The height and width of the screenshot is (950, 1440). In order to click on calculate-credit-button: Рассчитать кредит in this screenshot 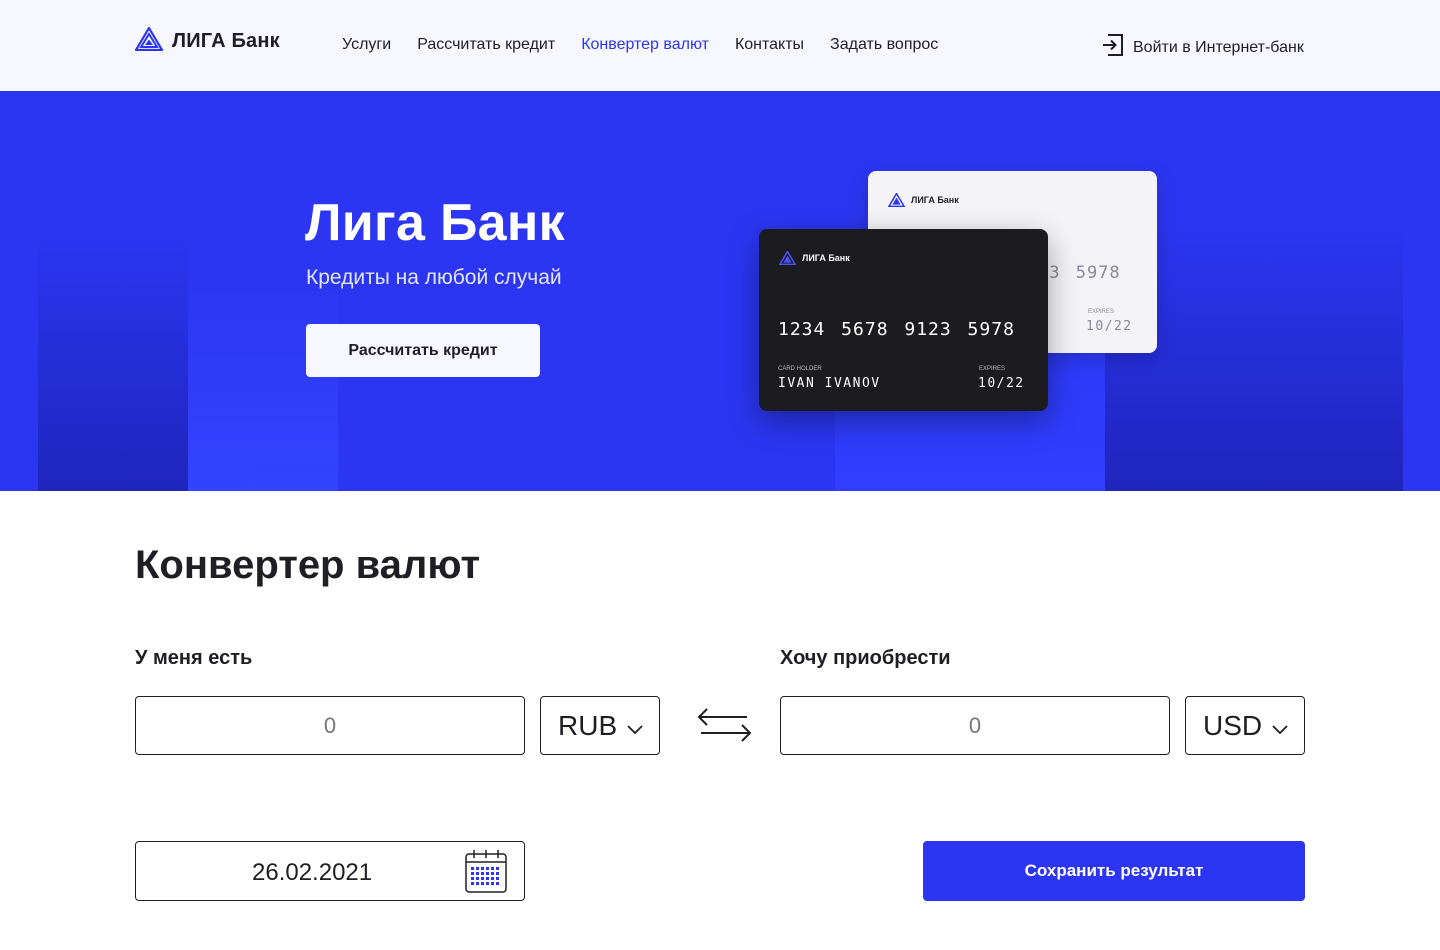, I will do `click(423, 350)`.